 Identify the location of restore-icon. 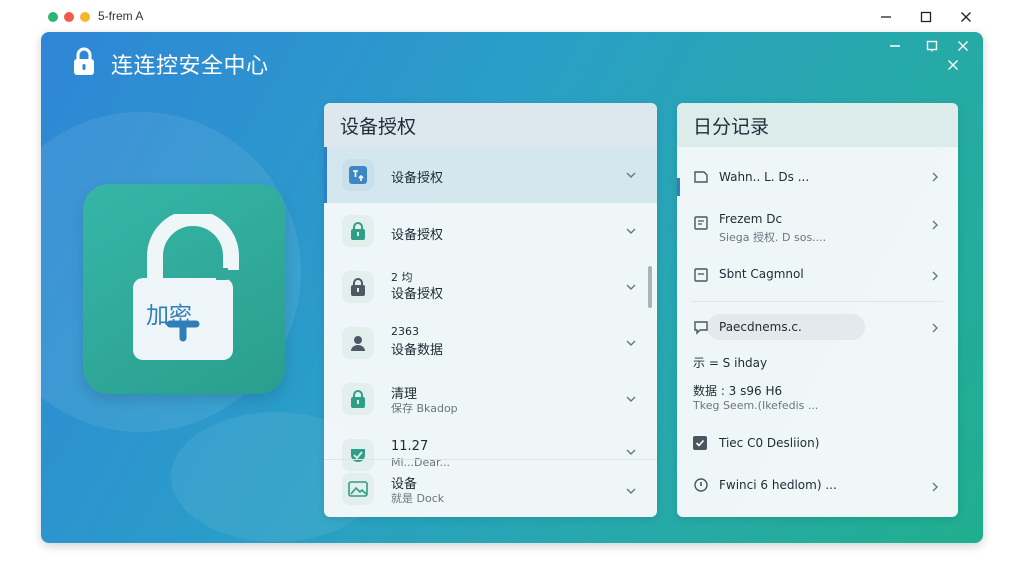
(932, 46).